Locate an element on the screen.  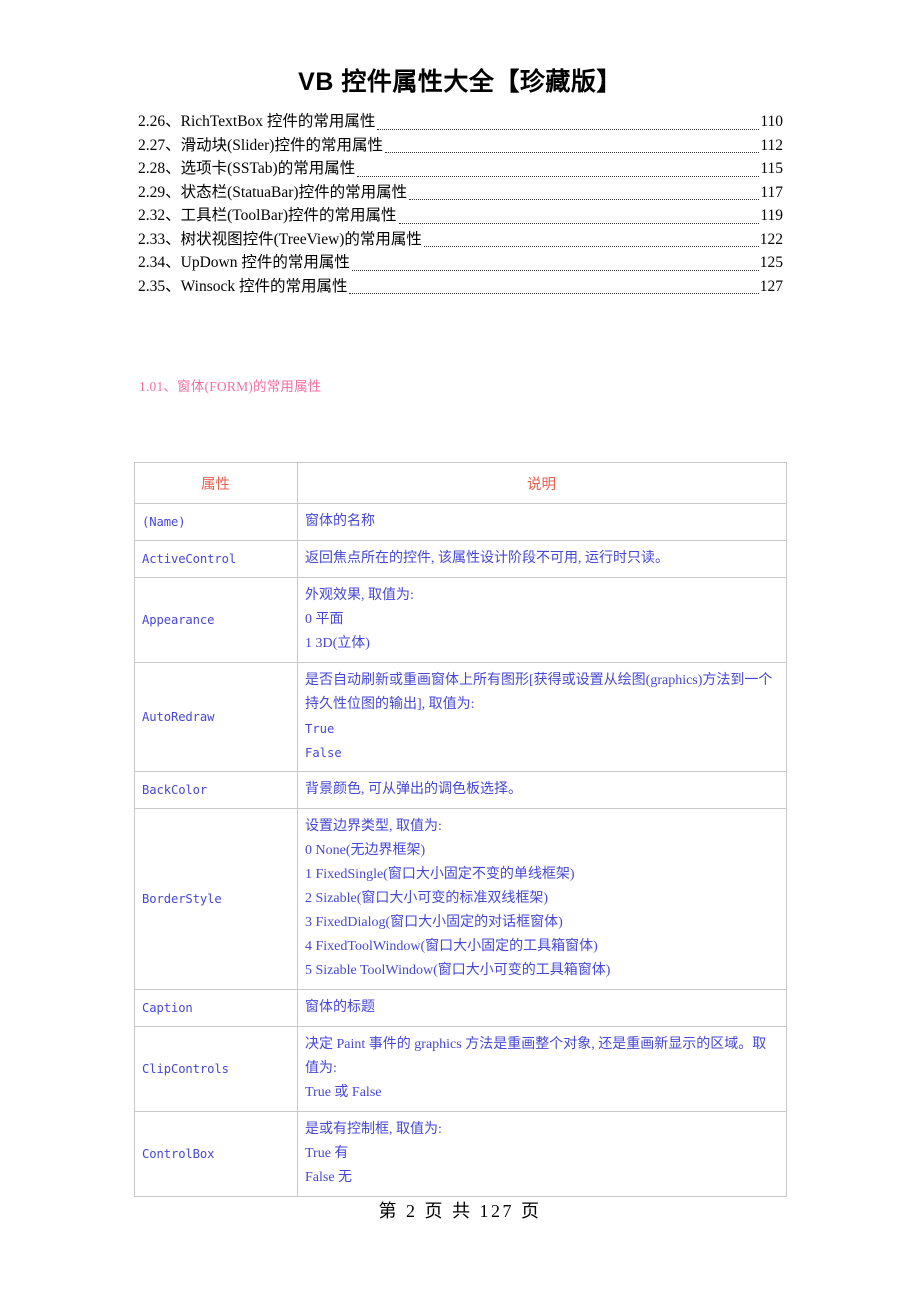
toc-entry: 2.34、UpDown 控件的常用属性 125 is located at coordinates (460, 263).